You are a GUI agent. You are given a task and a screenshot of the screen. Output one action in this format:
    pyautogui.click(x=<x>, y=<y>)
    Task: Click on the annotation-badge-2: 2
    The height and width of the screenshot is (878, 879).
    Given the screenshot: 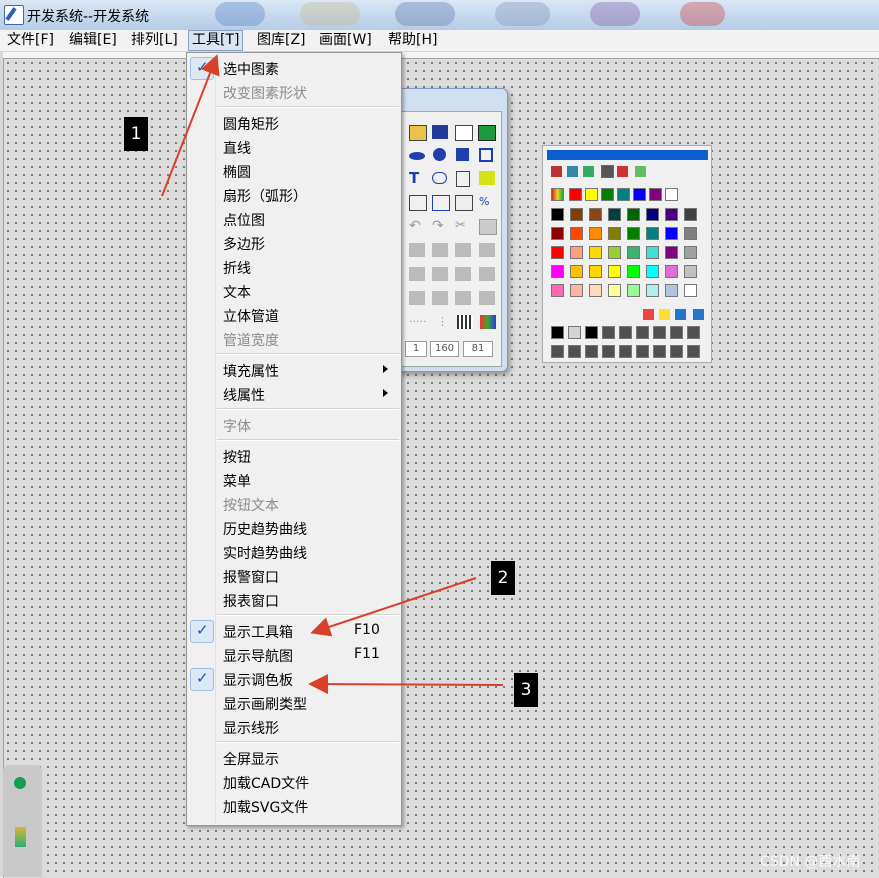 What is the action you would take?
    pyautogui.click(x=503, y=578)
    